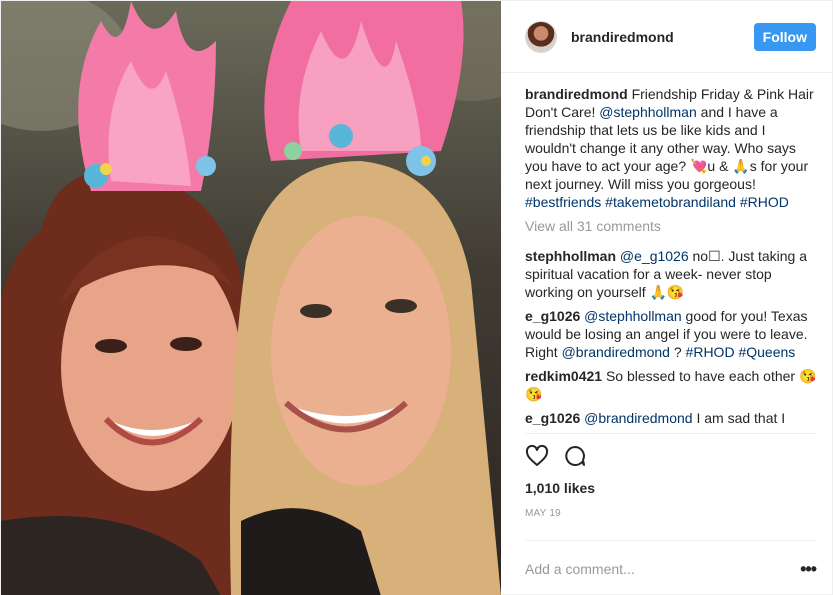  I want to click on caption-hashtag: #bestfriends, so click(563, 202).